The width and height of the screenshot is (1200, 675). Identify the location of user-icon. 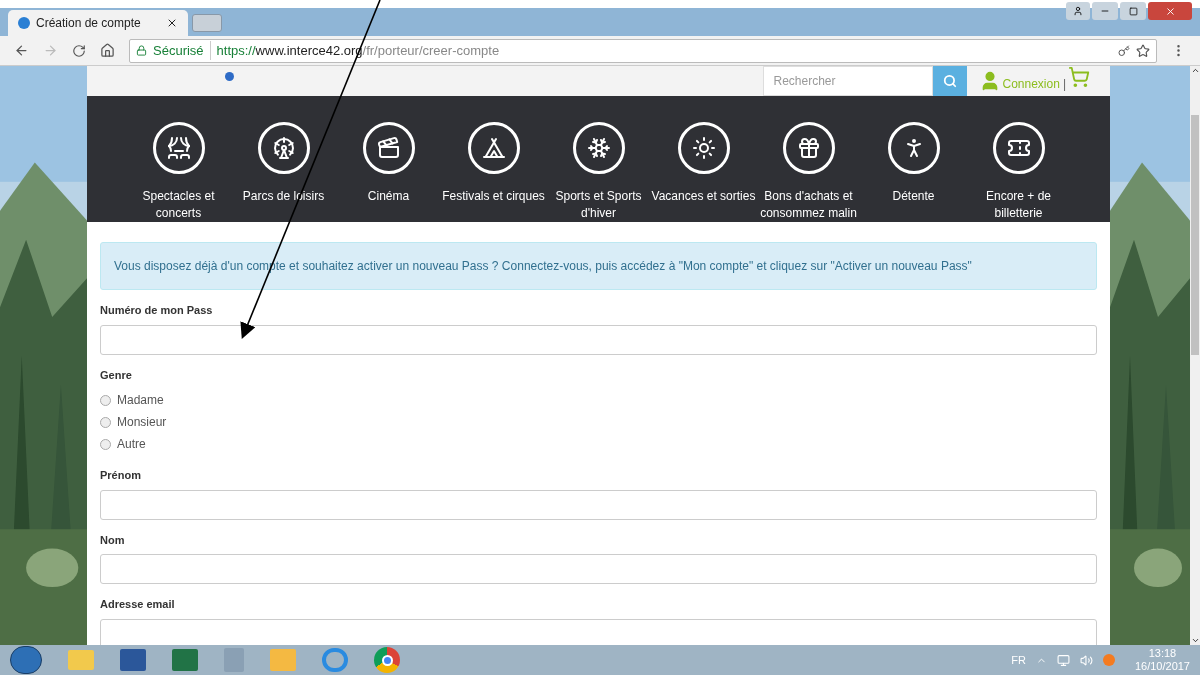
(1078, 11).